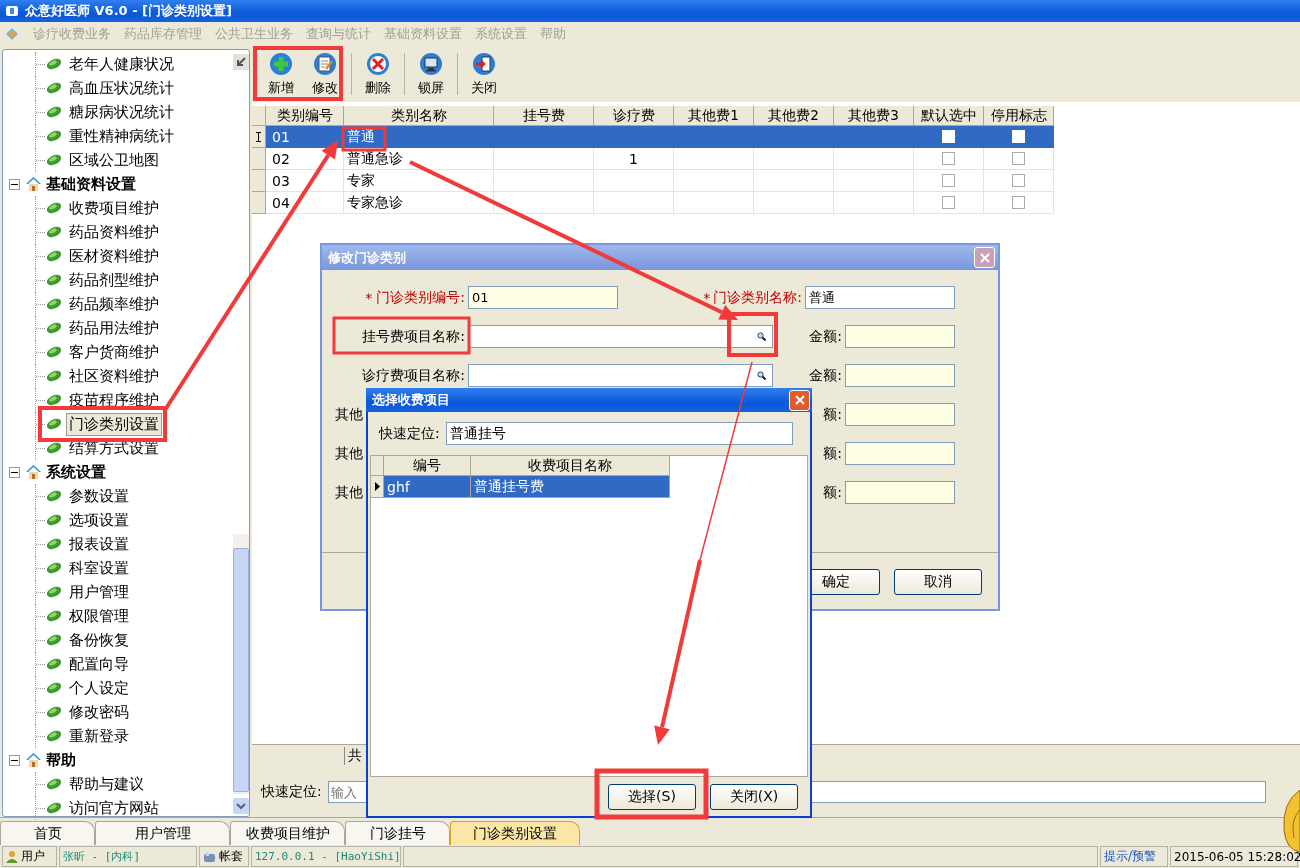 The width and height of the screenshot is (1300, 868). Describe the element at coordinates (419, 159) in the screenshot. I see `table-cell: 普通急诊` at that location.